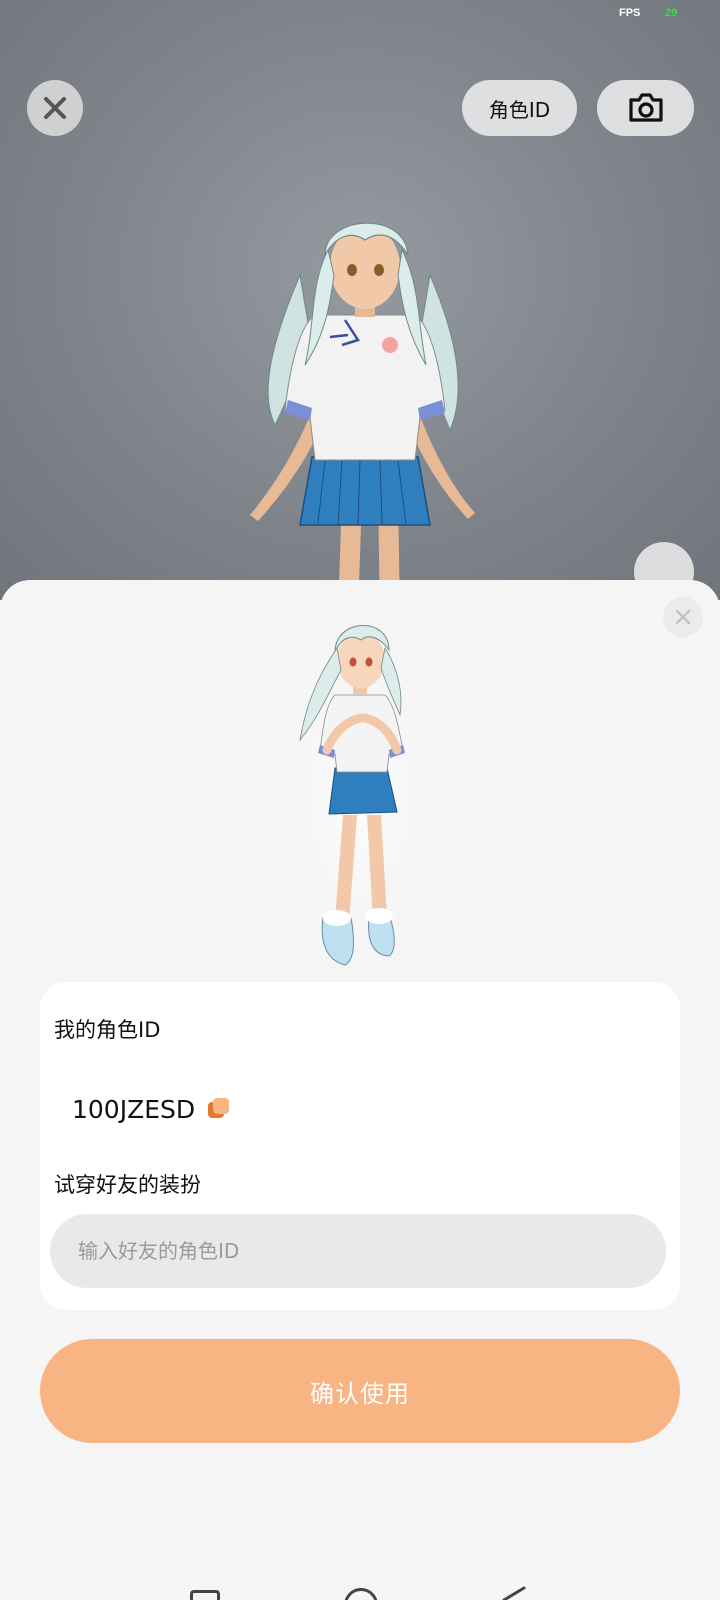  Describe the element at coordinates (360, 790) in the screenshot. I see `avatar-preview` at that location.